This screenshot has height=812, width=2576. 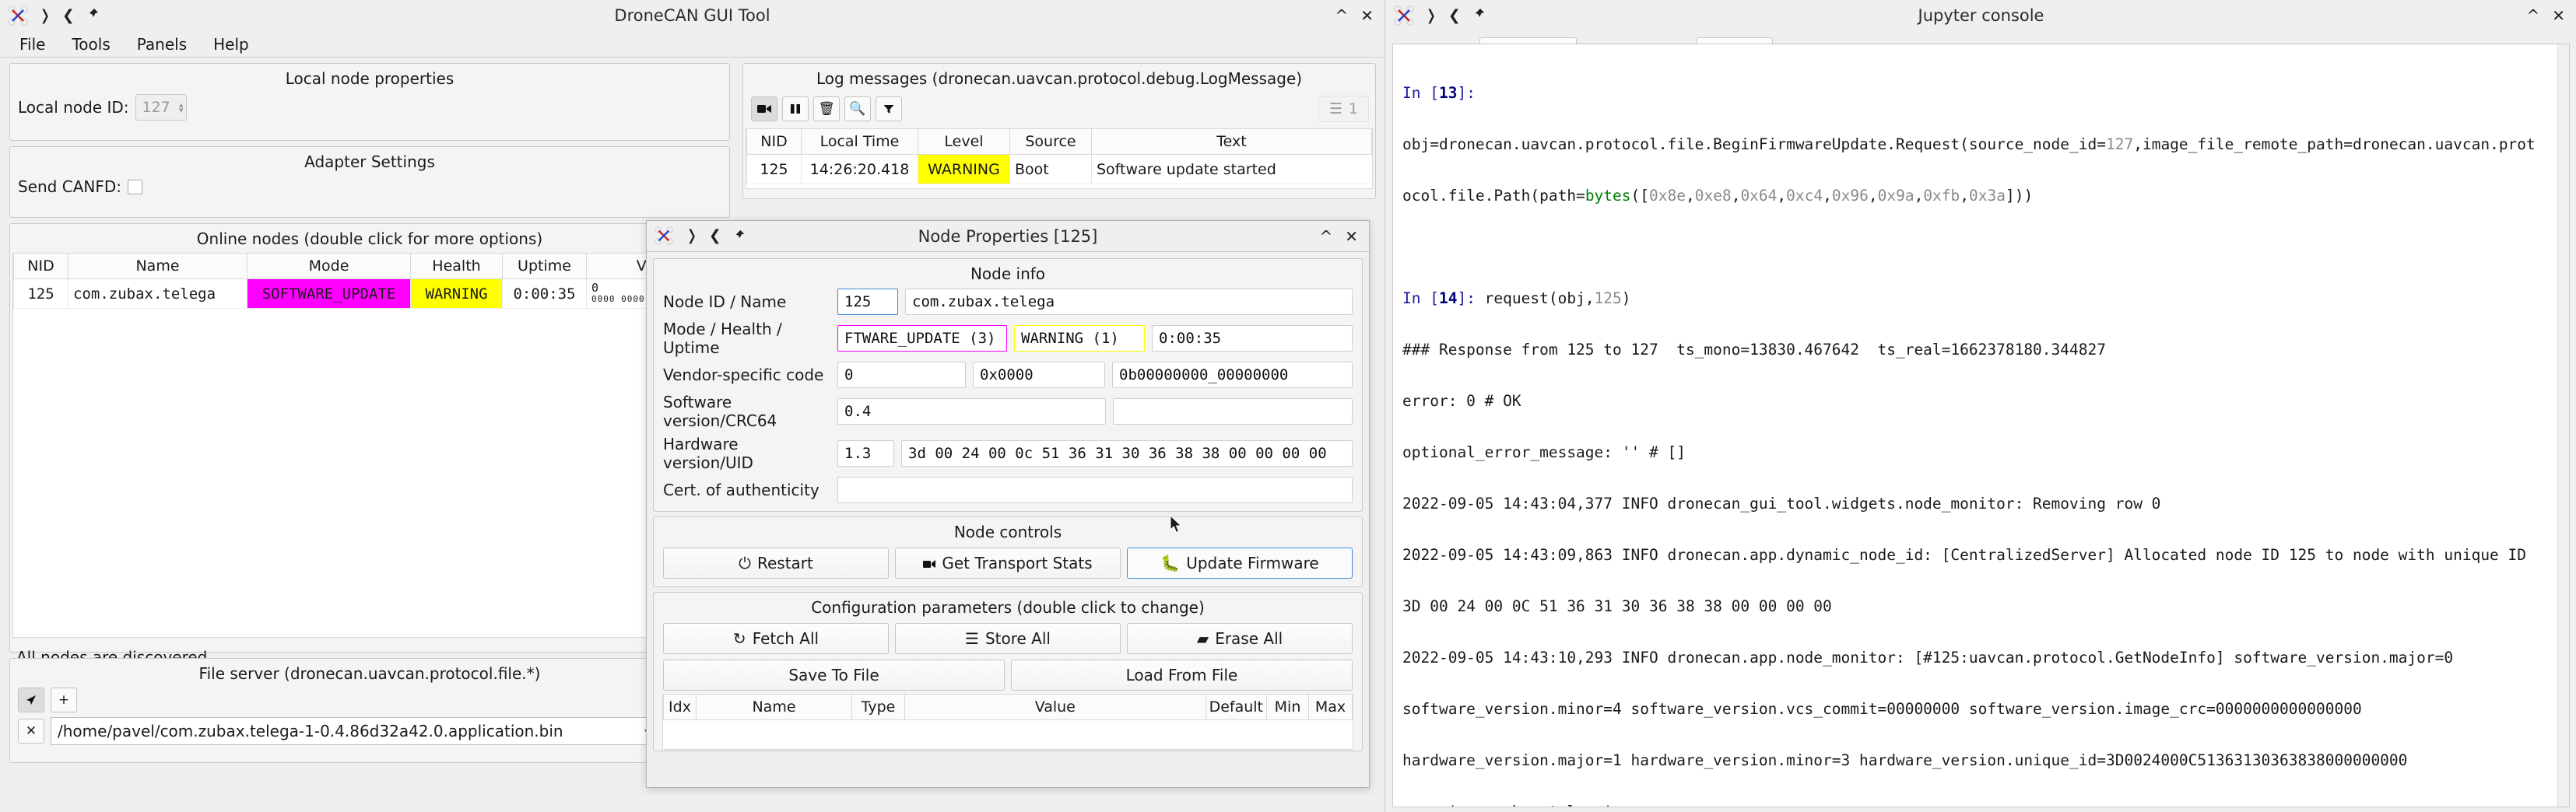 I want to click on get-transport-stats-label: Get Transport Stats, so click(x=1018, y=563).